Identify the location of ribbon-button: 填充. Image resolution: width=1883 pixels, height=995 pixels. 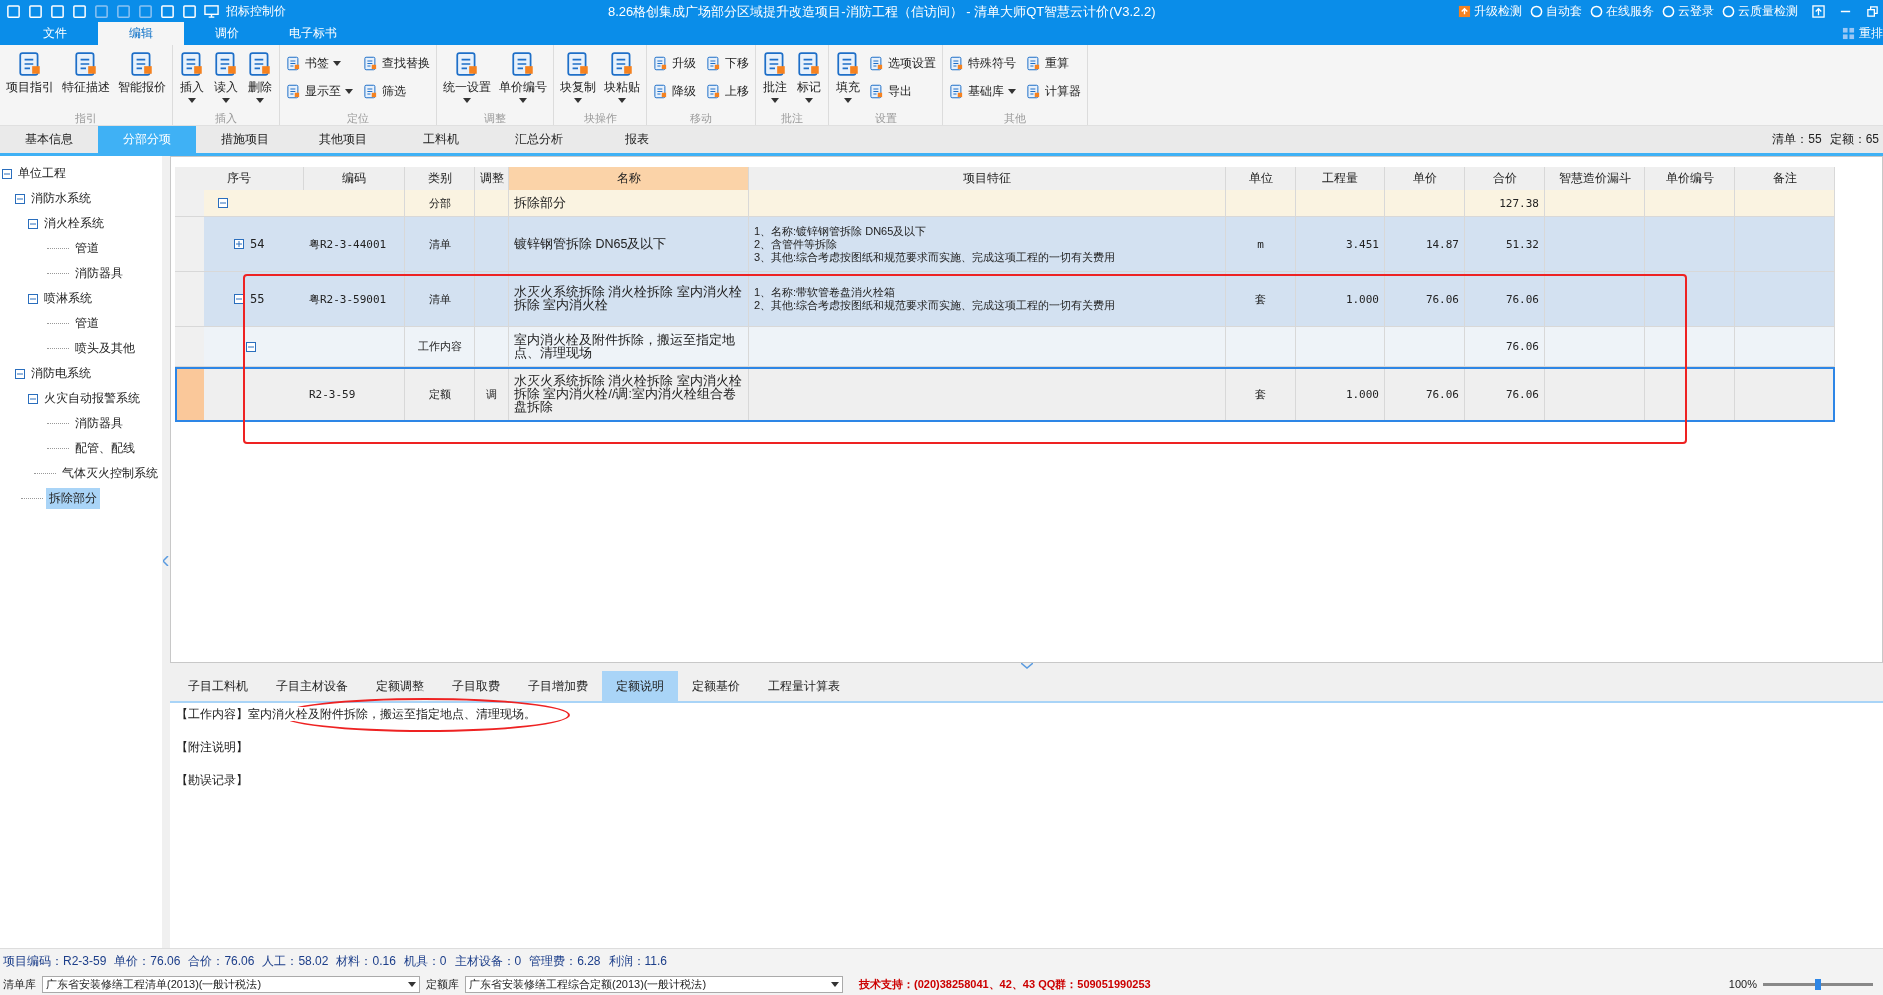
(848, 77).